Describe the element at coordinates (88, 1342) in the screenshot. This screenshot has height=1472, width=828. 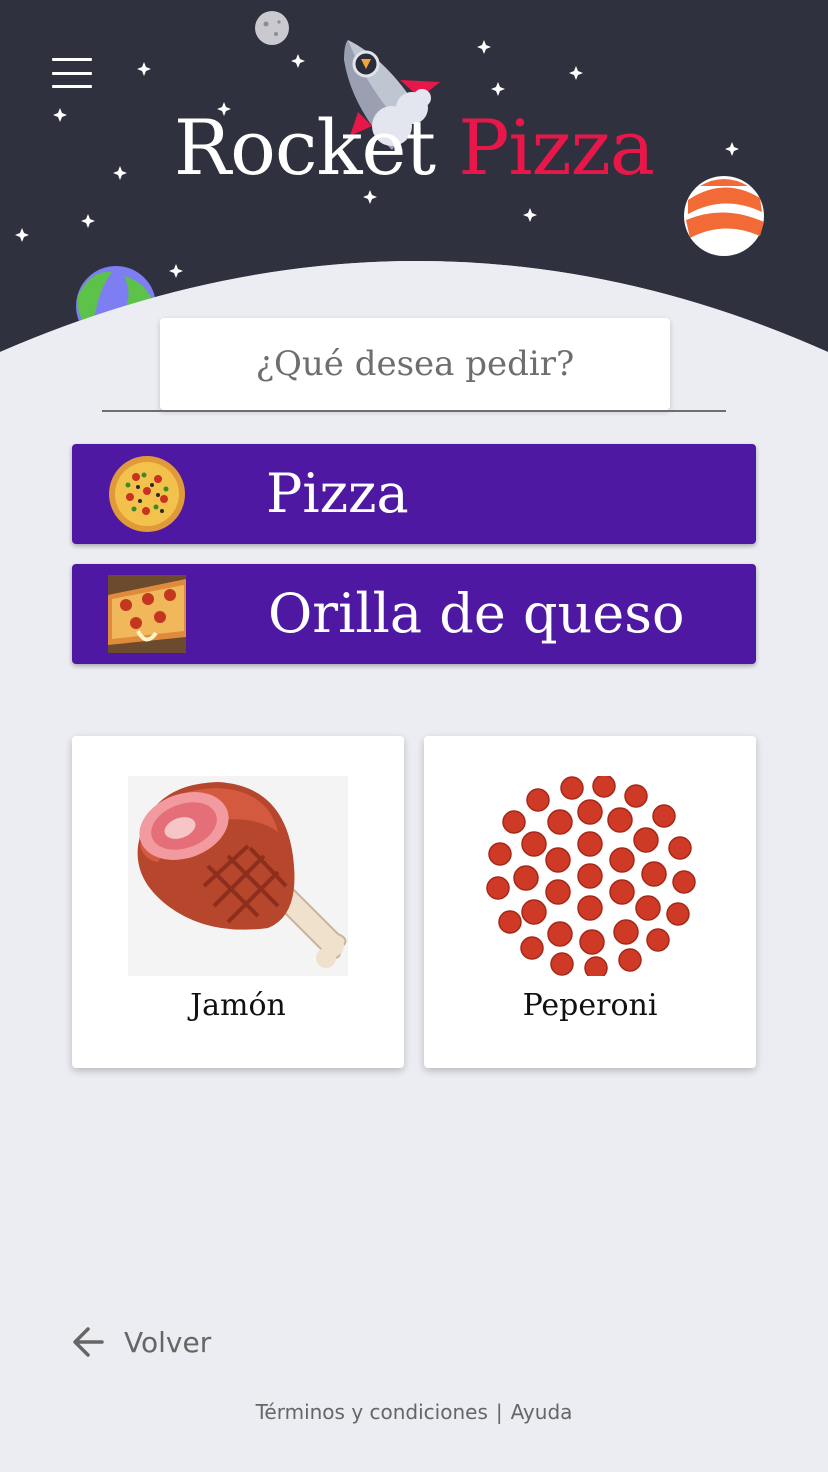
I see `arrow-left-icon` at that location.